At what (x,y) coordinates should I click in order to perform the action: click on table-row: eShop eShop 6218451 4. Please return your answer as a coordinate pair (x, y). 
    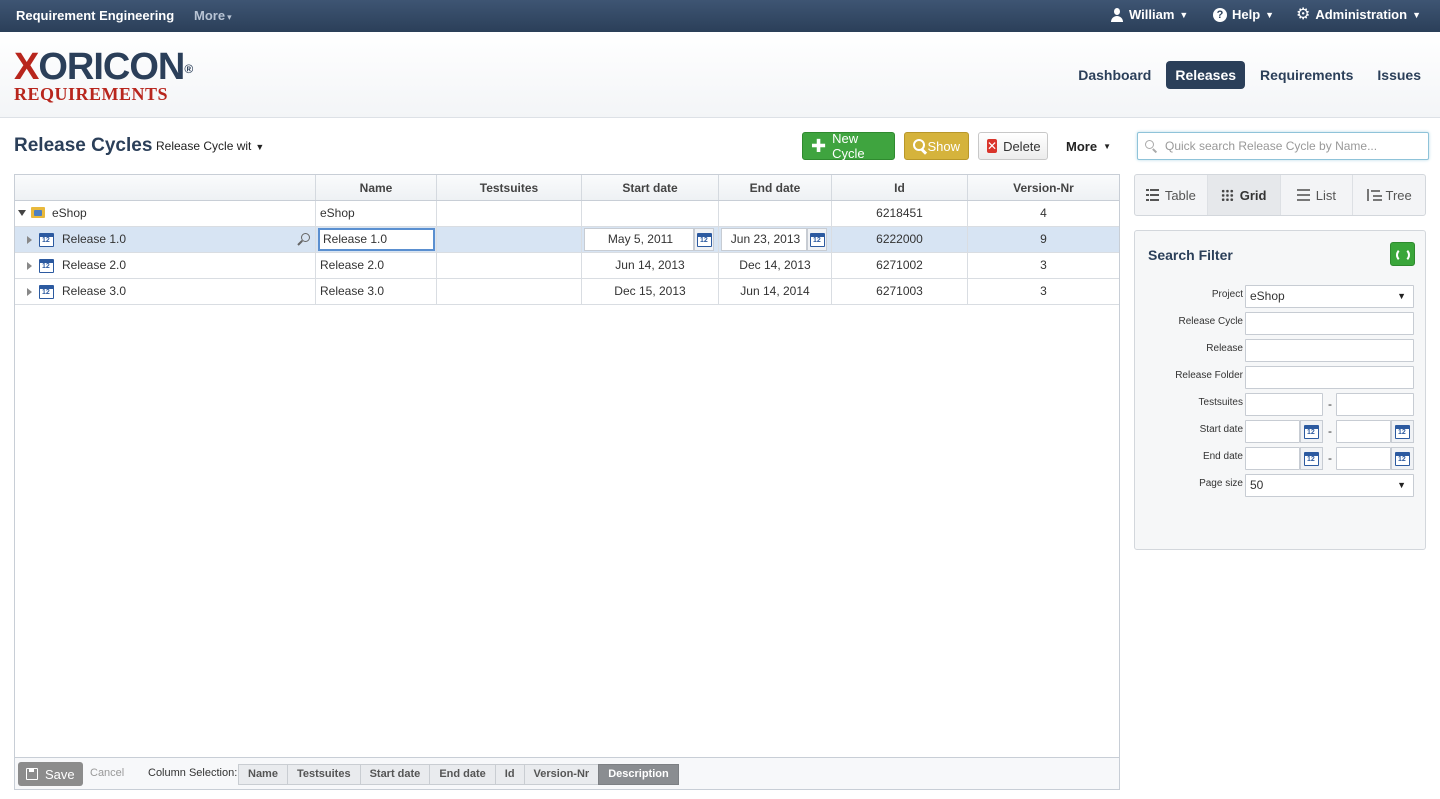
    Looking at the image, I should click on (567, 214).